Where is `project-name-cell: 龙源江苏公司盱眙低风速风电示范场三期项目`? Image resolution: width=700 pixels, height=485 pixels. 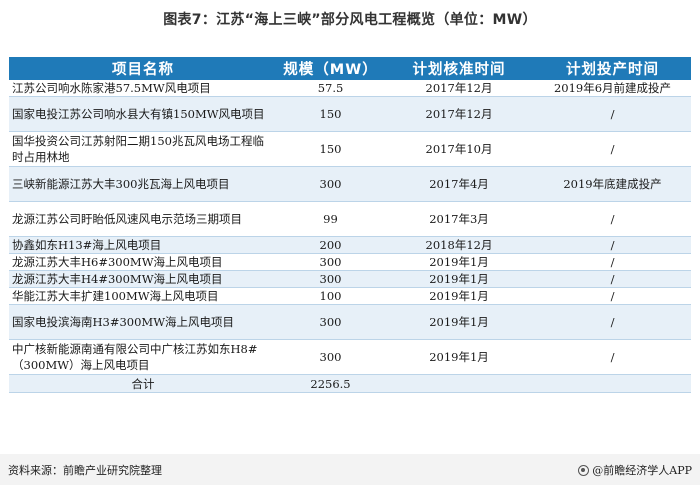 project-name-cell: 龙源江苏公司盱眙低风速风电示范场三期项目 is located at coordinates (143, 219).